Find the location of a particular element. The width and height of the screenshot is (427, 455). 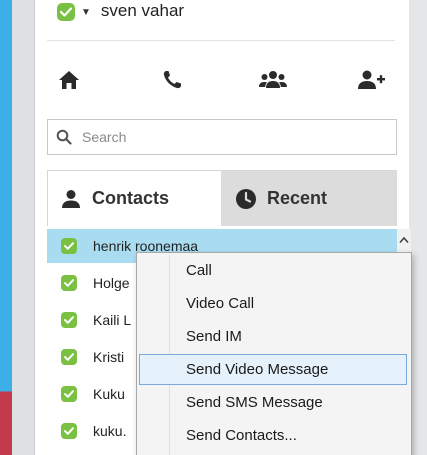

toolbar is located at coordinates (222, 82).